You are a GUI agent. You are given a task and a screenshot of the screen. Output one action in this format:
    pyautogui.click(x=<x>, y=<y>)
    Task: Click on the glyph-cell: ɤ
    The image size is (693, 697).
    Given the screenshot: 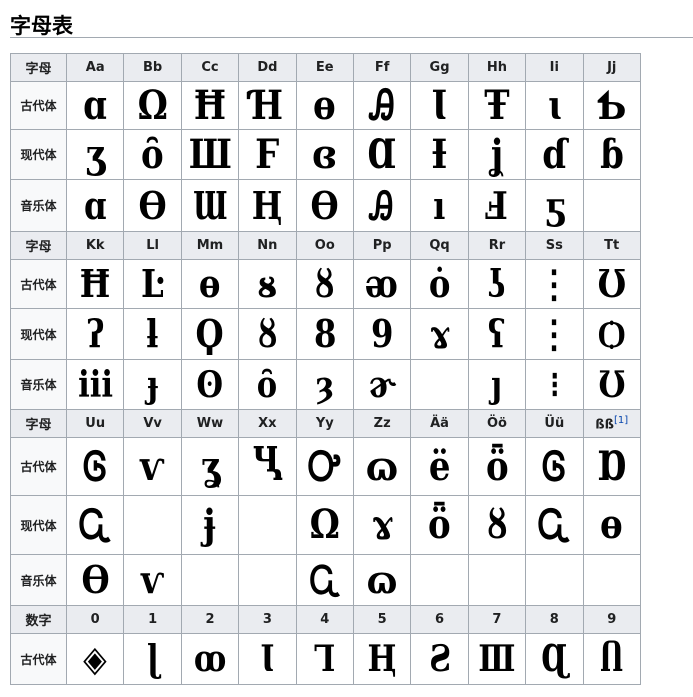 What is the action you would take?
    pyautogui.click(x=382, y=525)
    